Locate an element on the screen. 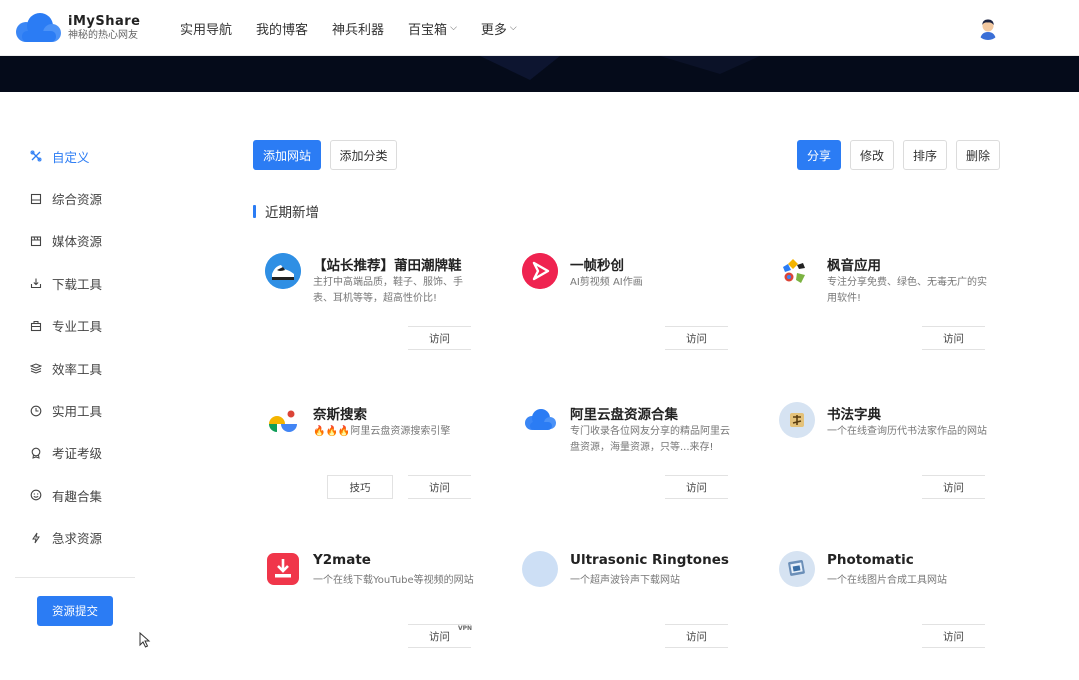 The image size is (1079, 680). nav-label: 百宝箱 is located at coordinates (428, 30).